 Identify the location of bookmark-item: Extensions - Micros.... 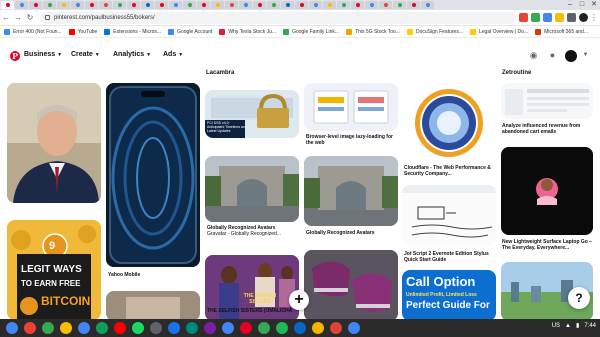
(132, 31).